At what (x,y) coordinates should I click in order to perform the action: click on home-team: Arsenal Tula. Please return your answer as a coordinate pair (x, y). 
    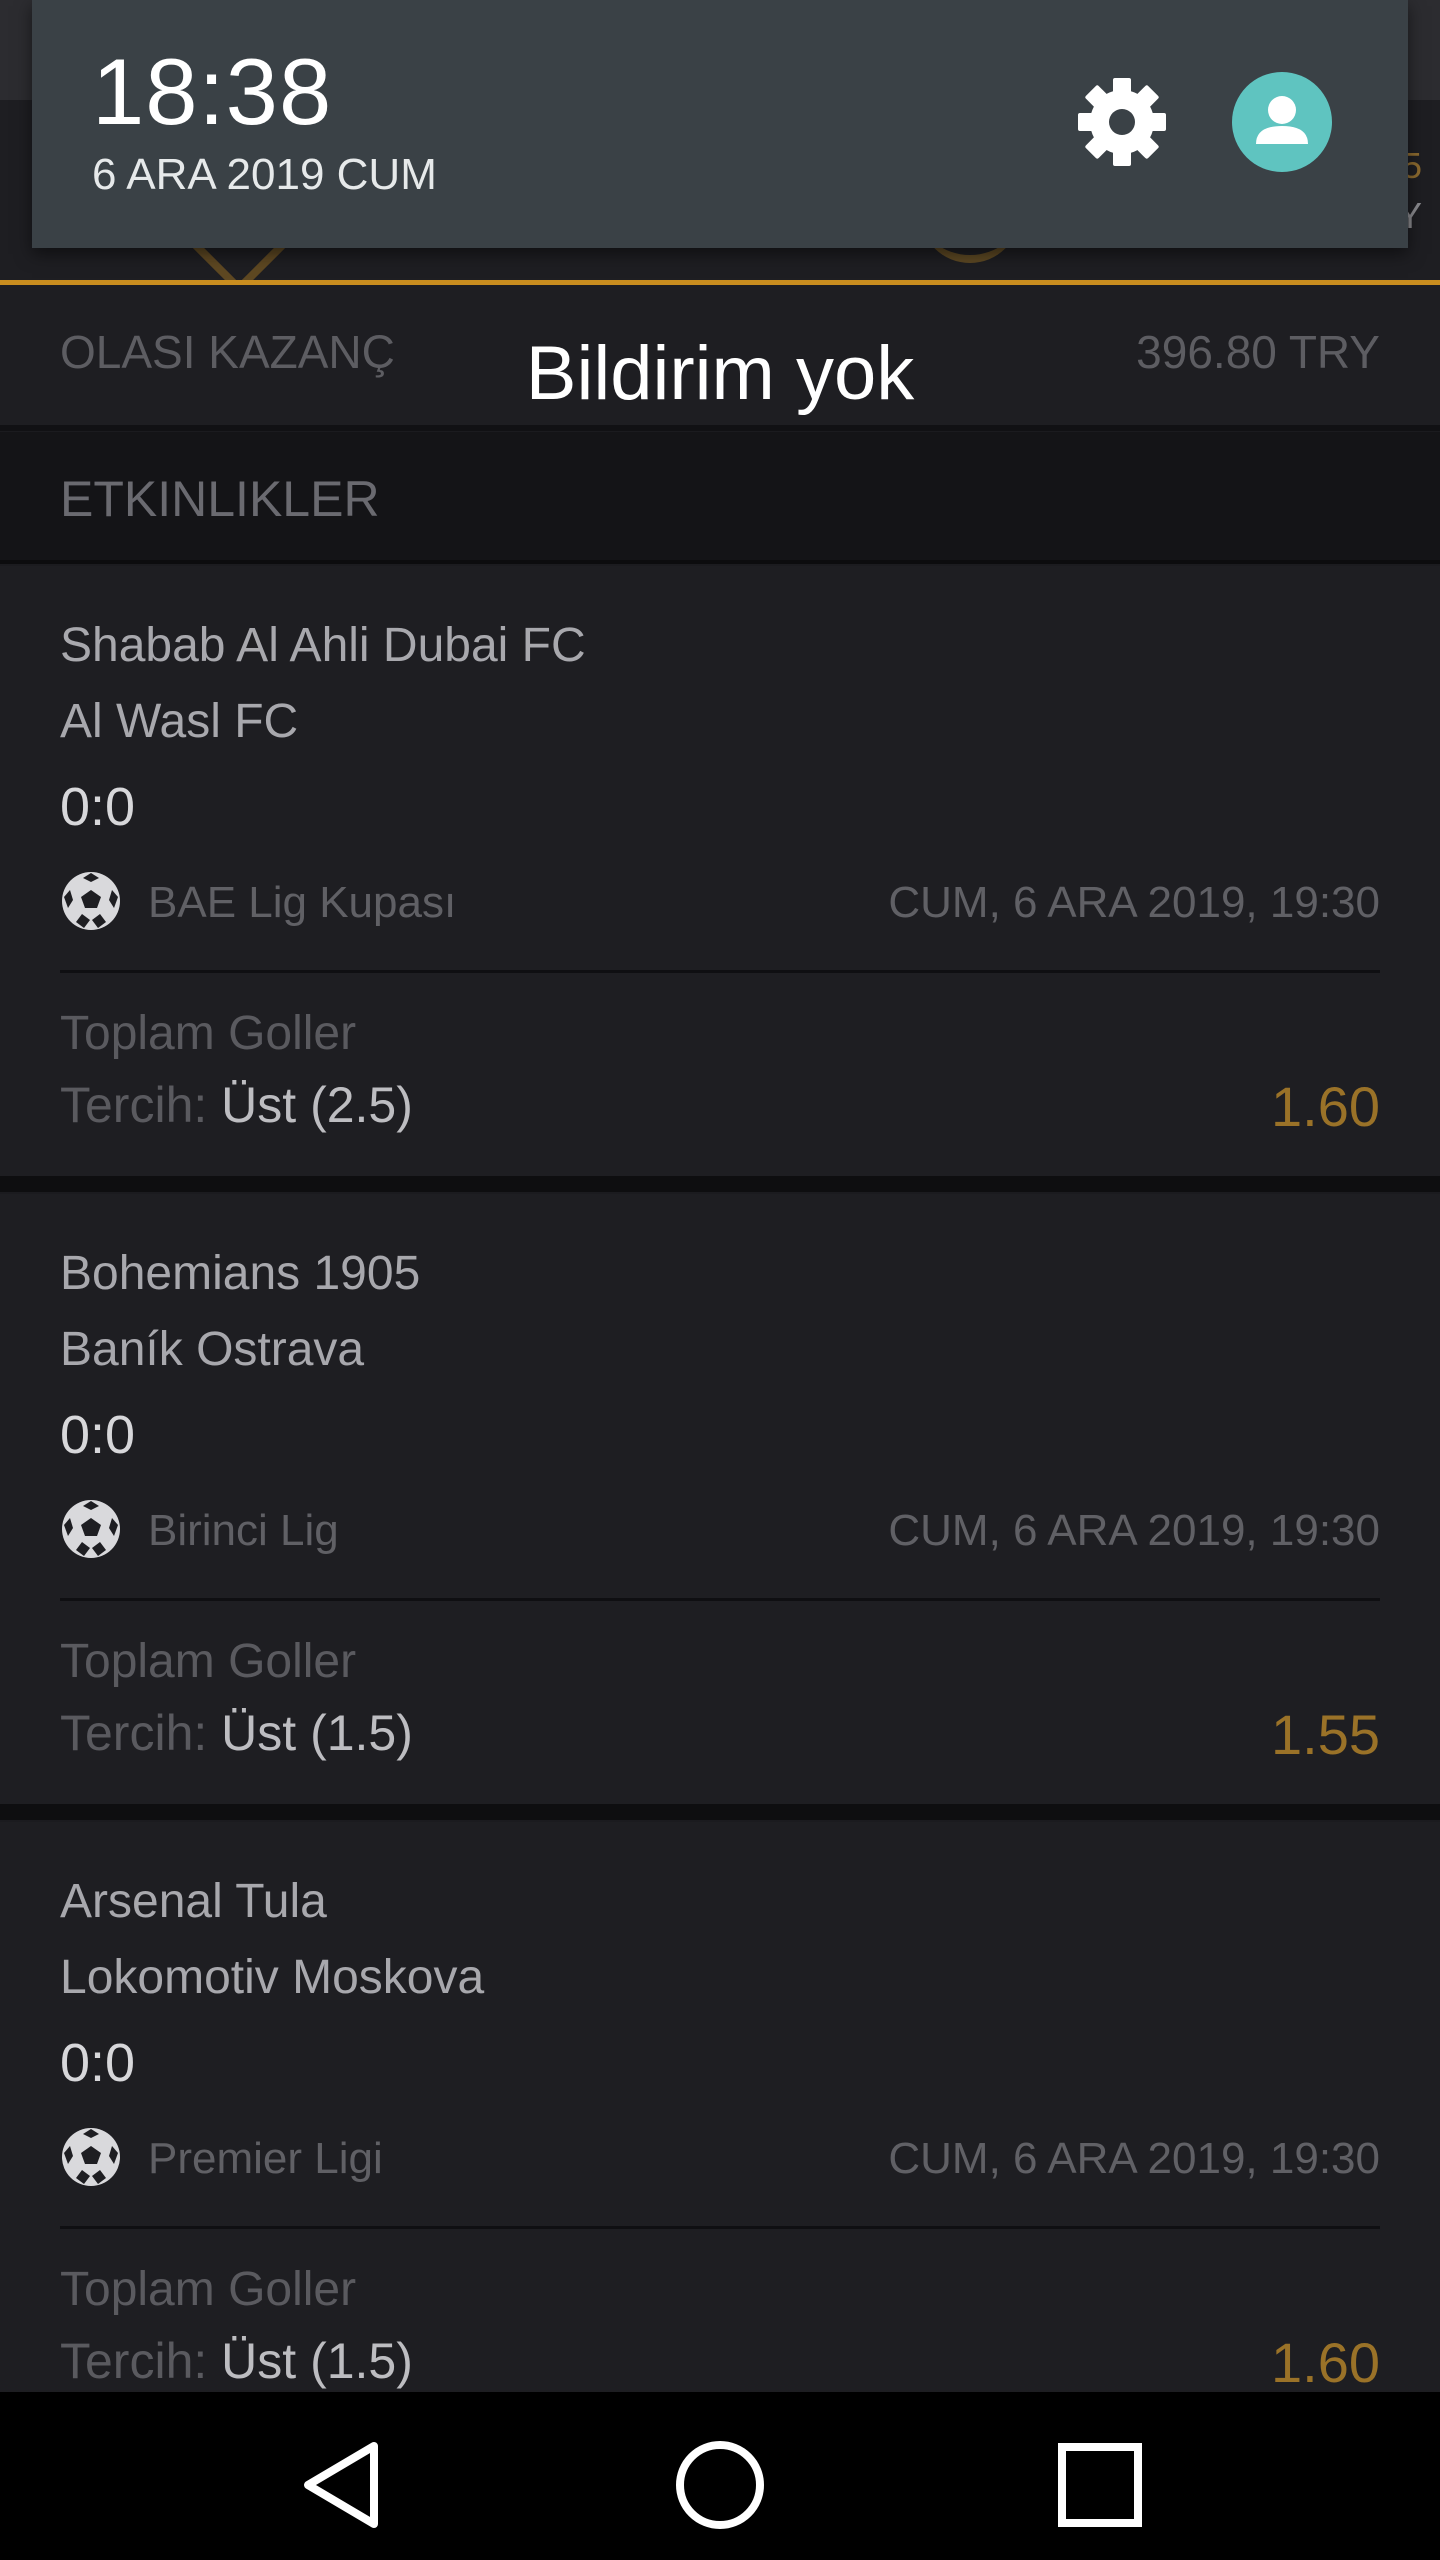
    Looking at the image, I should click on (193, 1901).